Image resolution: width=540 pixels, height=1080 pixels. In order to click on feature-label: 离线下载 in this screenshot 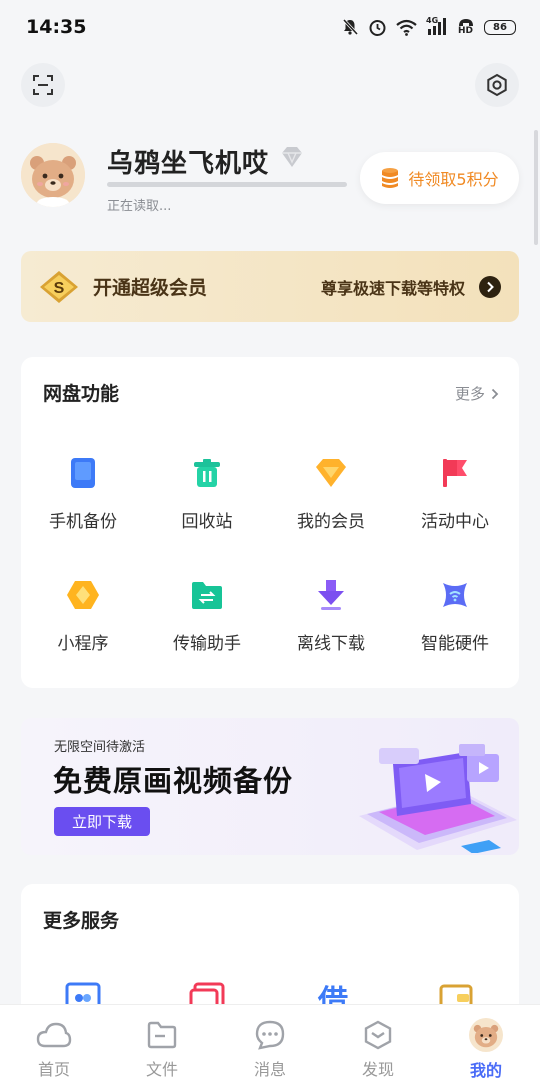, I will do `click(331, 644)`.